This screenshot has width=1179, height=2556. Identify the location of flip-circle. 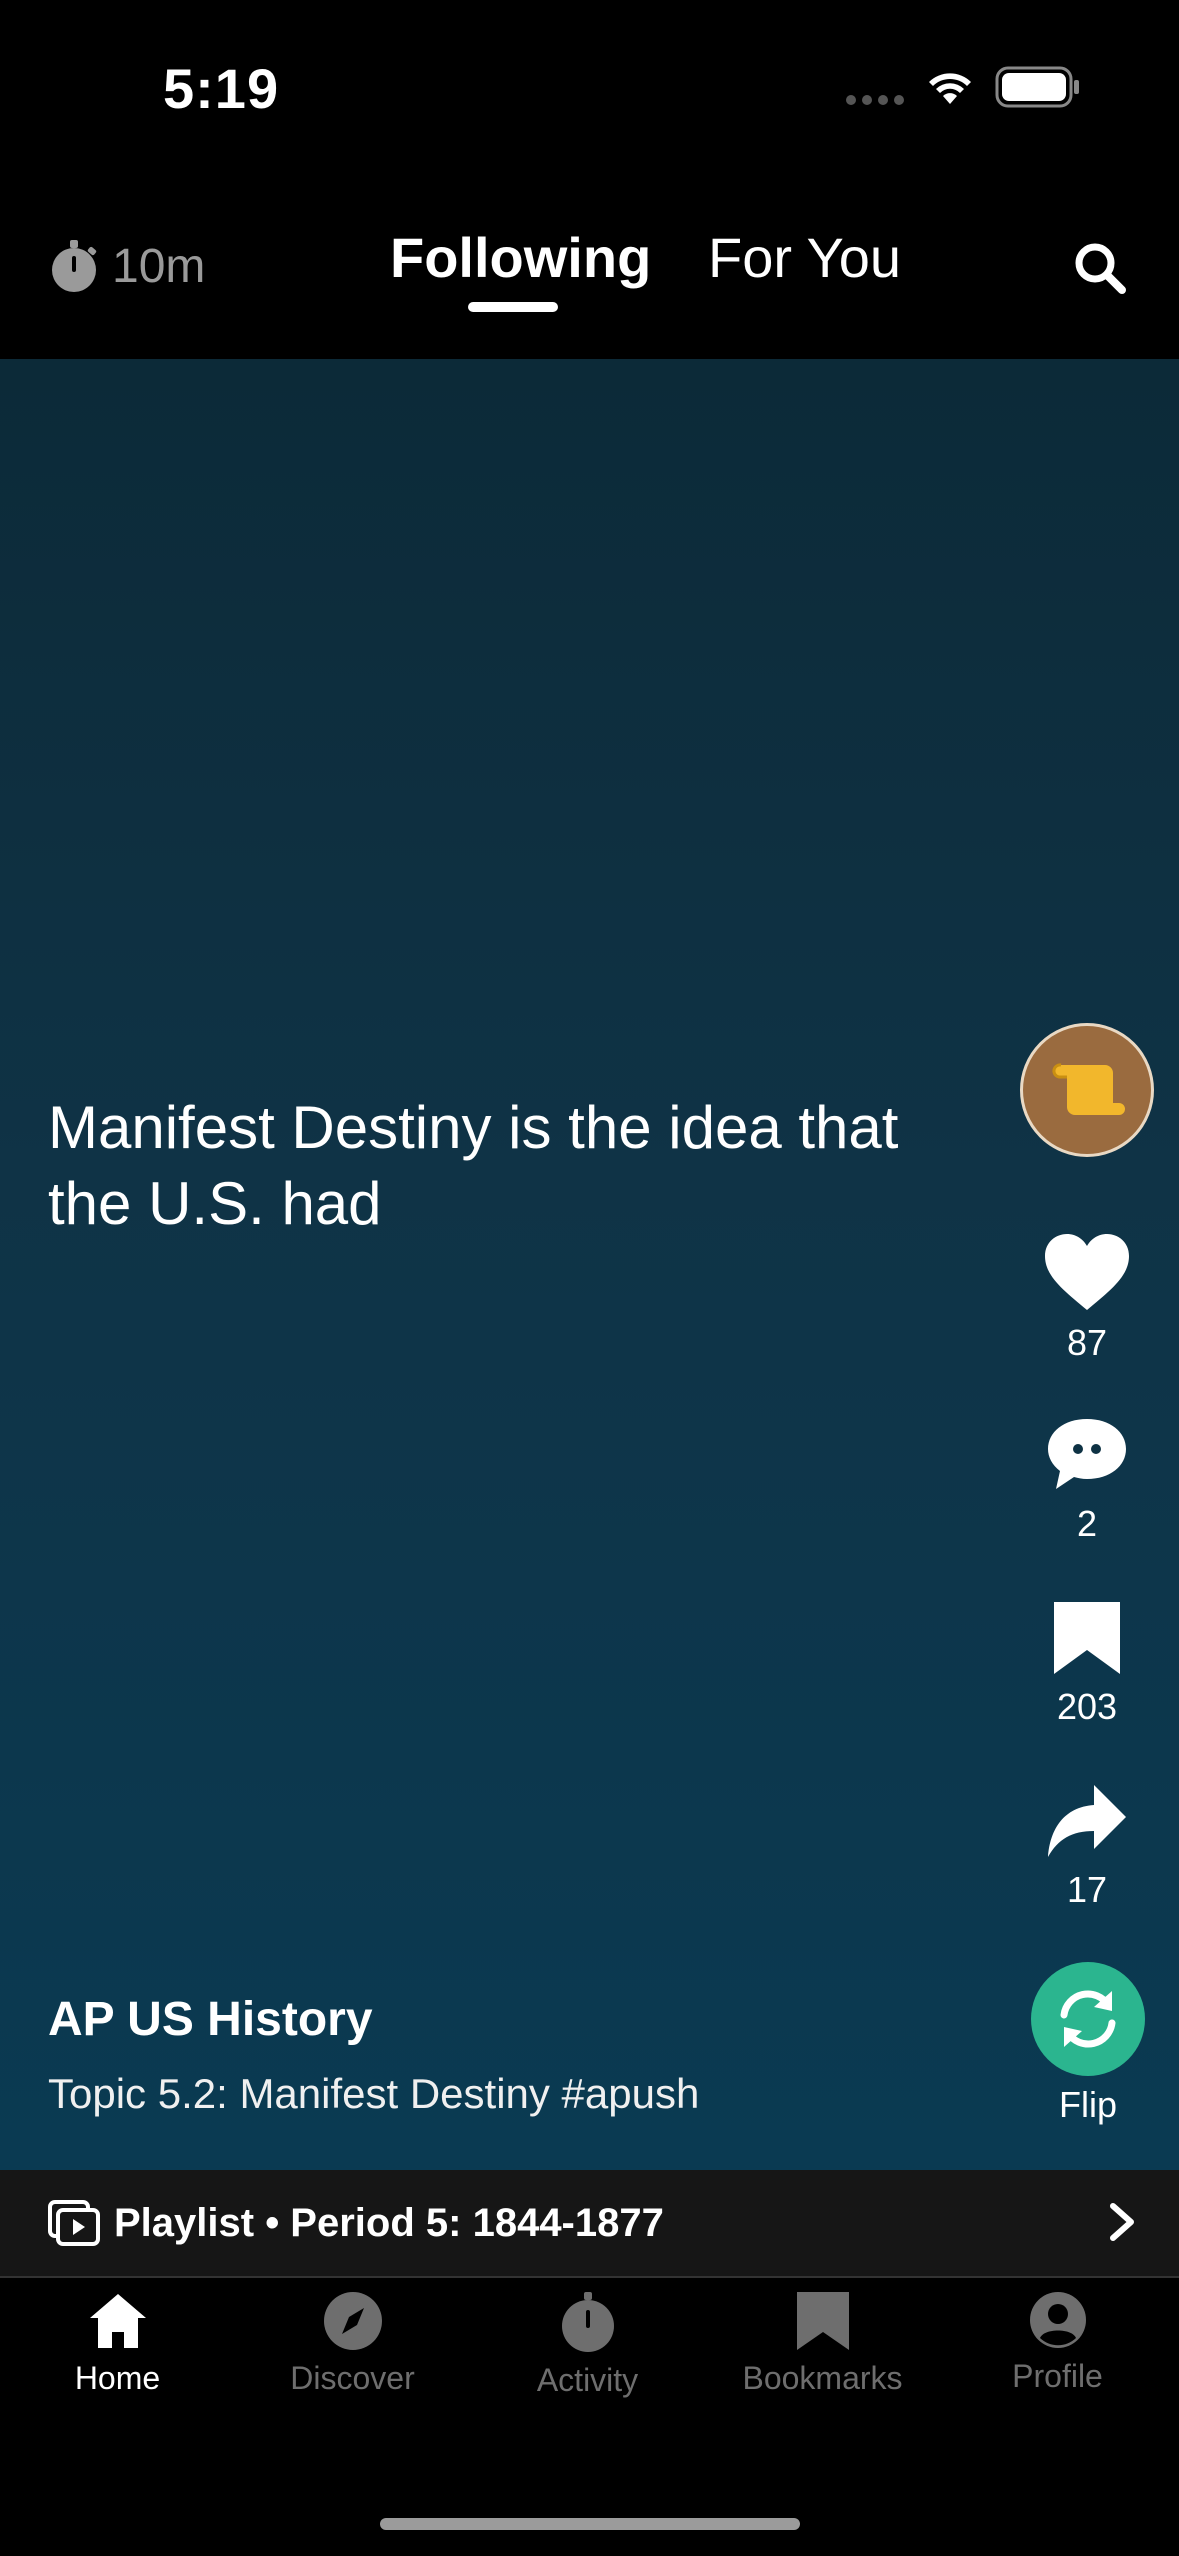
(1088, 2019).